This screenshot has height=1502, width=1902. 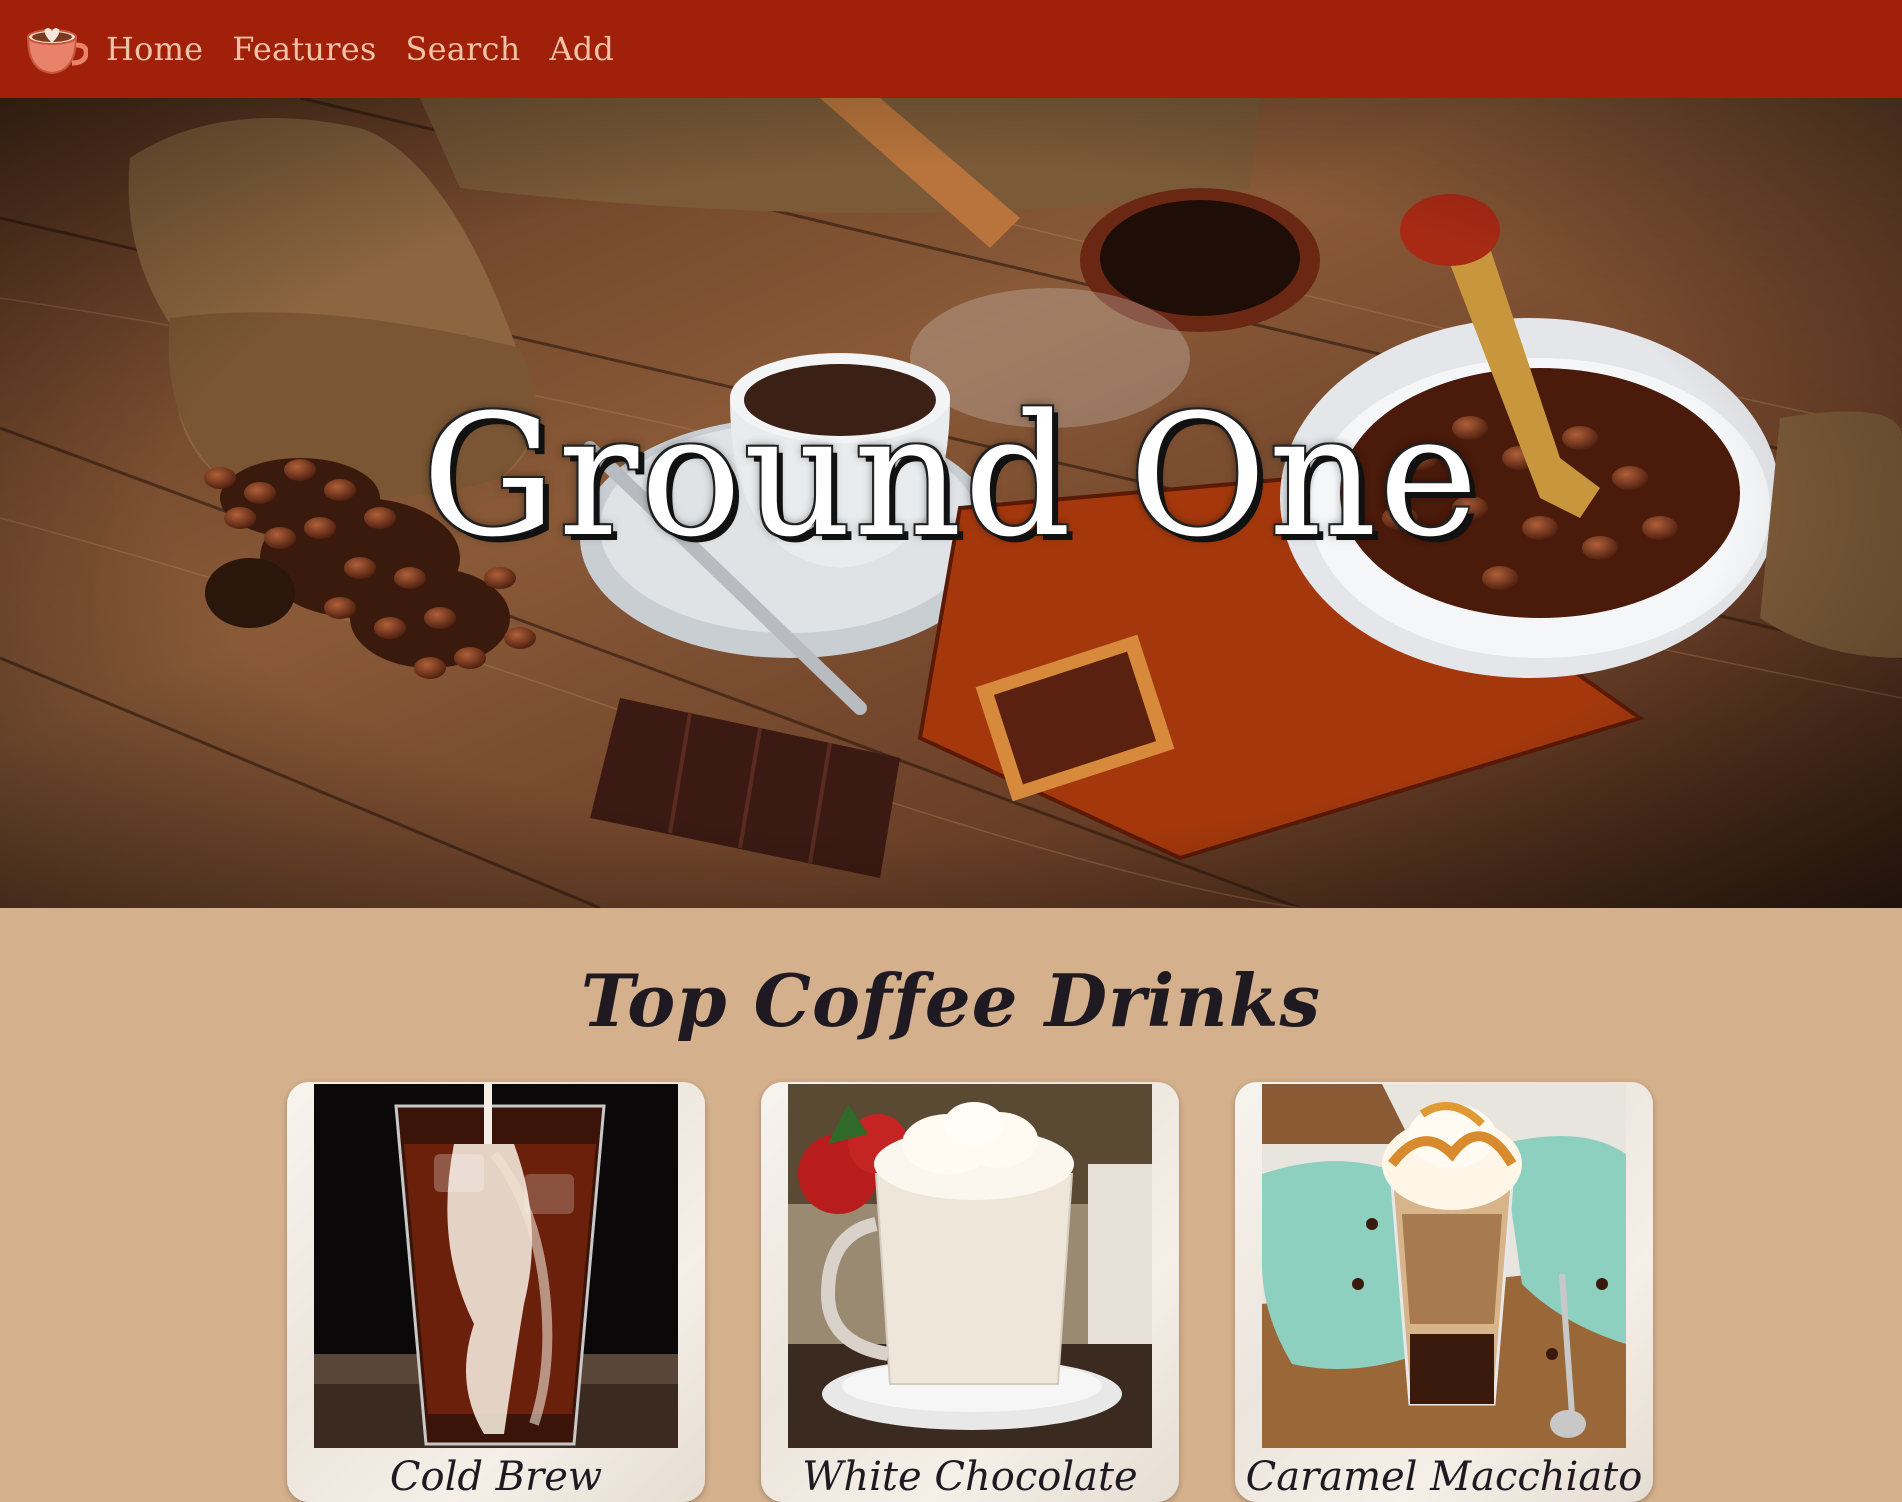 I want to click on section-title: Top Coffee Drinks, so click(x=951, y=1000).